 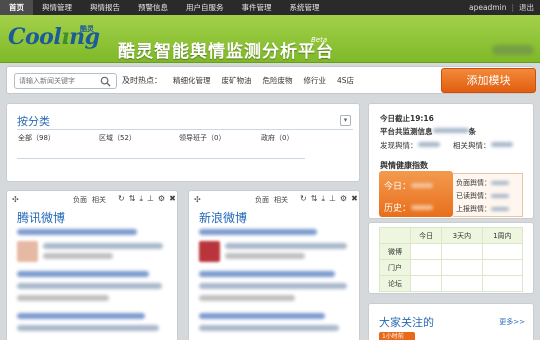 I want to click on table-row: 论坛, so click(x=451, y=283).